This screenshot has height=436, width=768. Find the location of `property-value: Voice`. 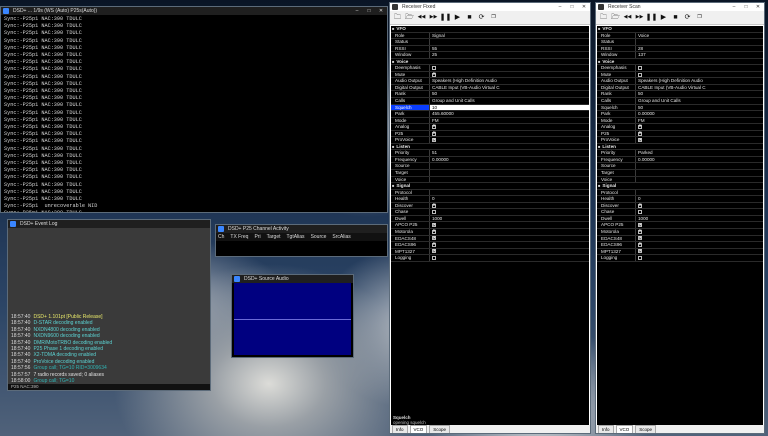

property-value: Voice is located at coordinates (699, 35).